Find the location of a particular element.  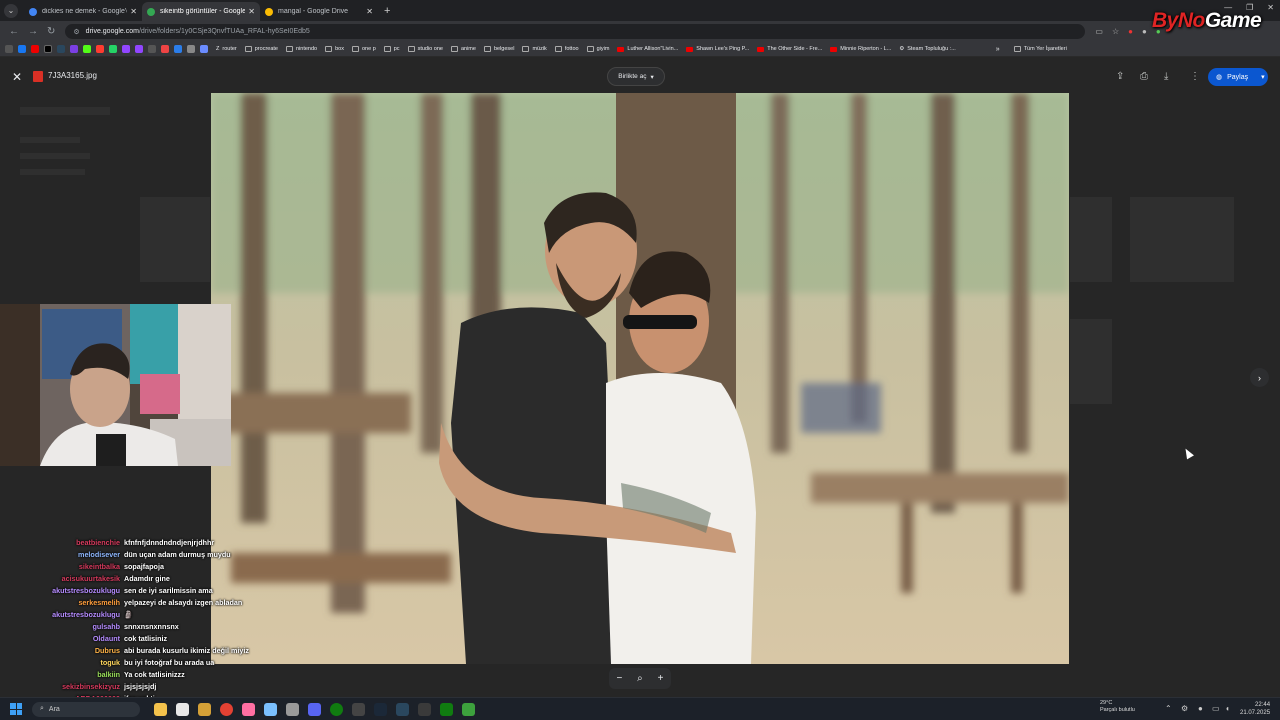

bookmark-folder: procreate is located at coordinates (261, 49).